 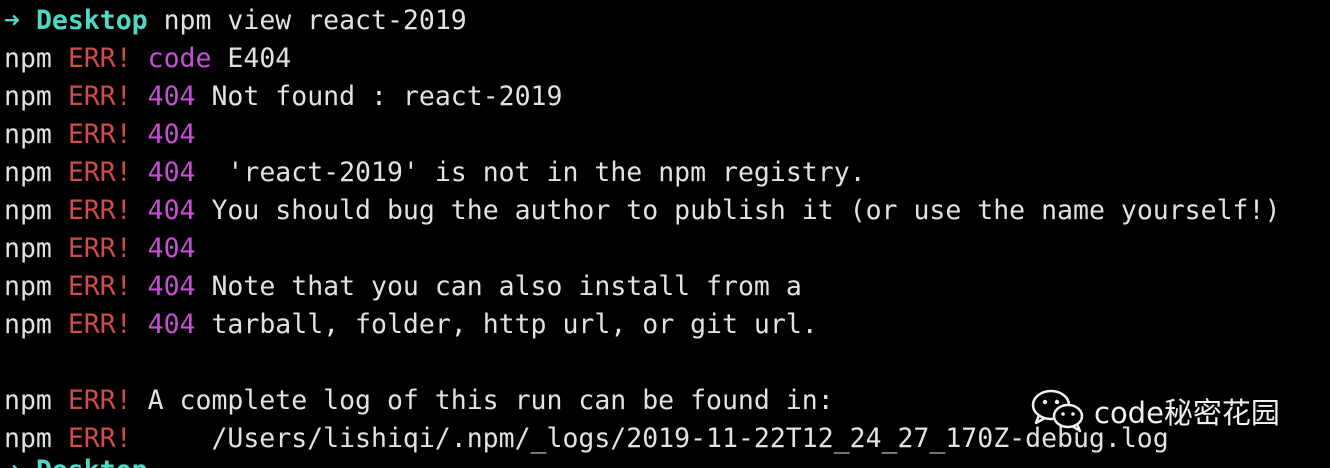 What do you see at coordinates (1057, 411) in the screenshot?
I see `wechat-icon` at bounding box center [1057, 411].